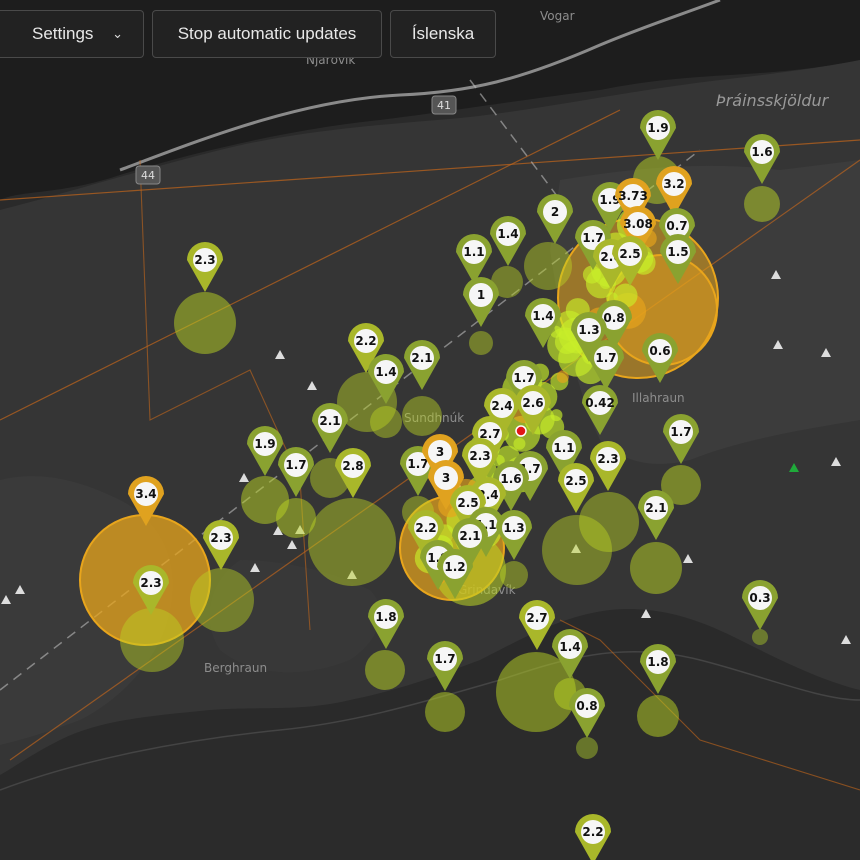 This screenshot has height=860, width=860. I want to click on place-thrainsskjoldur: Þráinsskjöldur, so click(773, 100).